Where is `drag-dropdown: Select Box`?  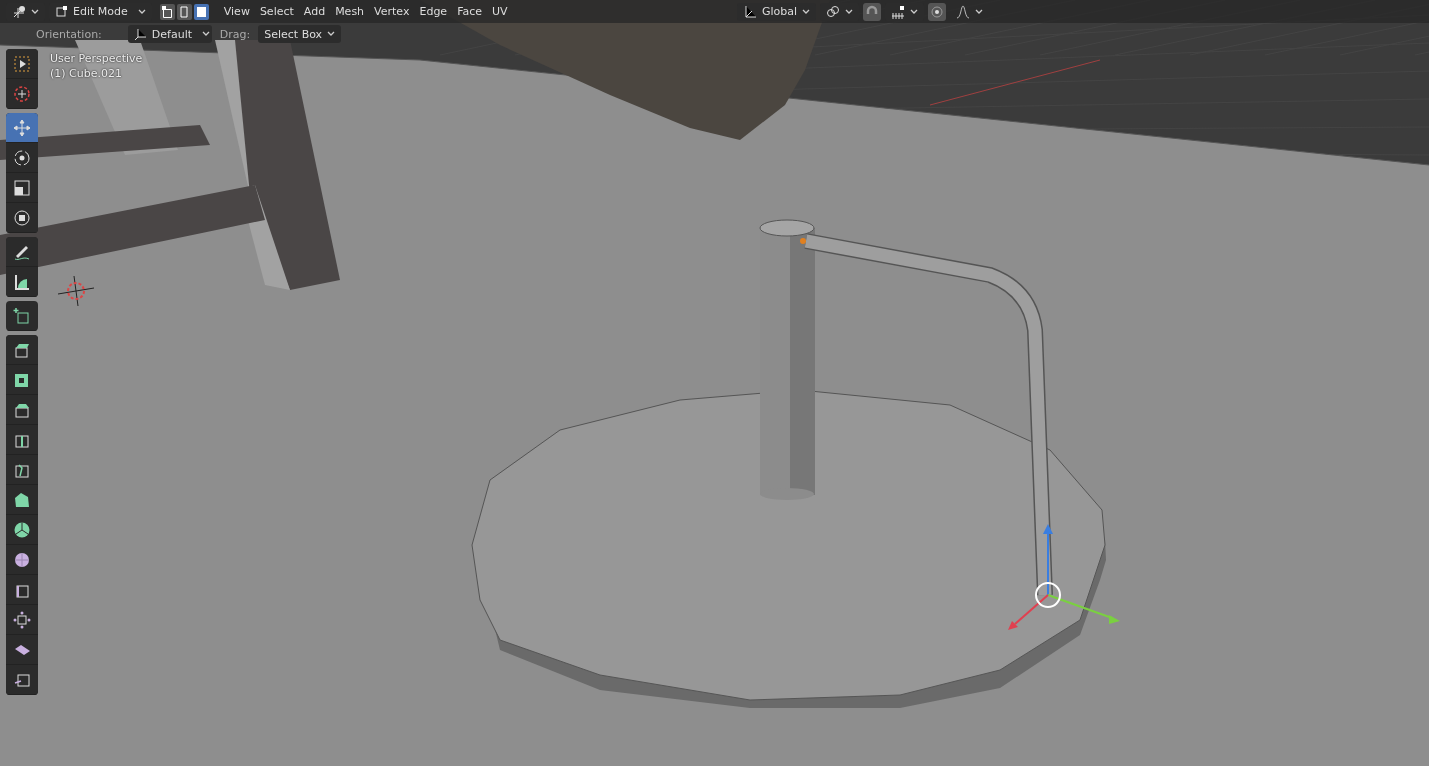
drag-dropdown: Select Box is located at coordinates (300, 34).